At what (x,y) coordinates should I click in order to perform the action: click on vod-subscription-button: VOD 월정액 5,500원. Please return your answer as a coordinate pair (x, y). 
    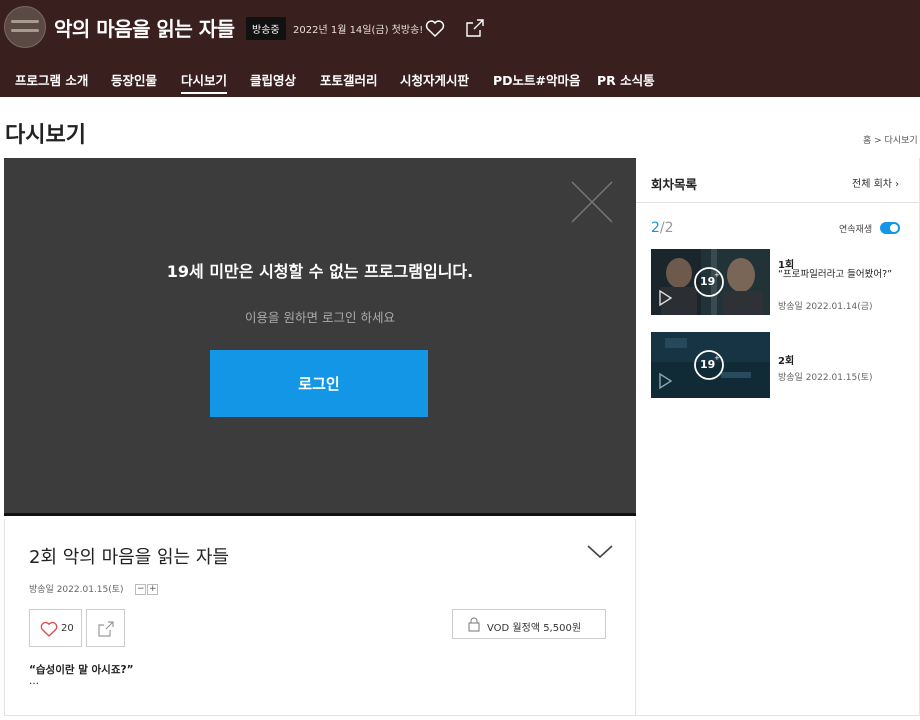
    Looking at the image, I should click on (529, 624).